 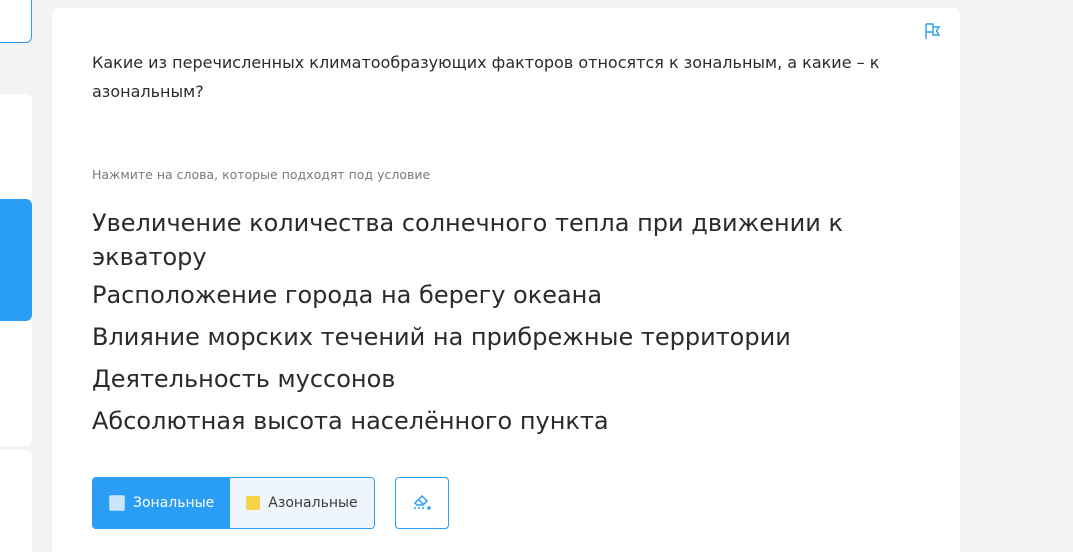 What do you see at coordinates (472, 295) in the screenshot?
I see `option-item: Расположение города на берегу океана` at bounding box center [472, 295].